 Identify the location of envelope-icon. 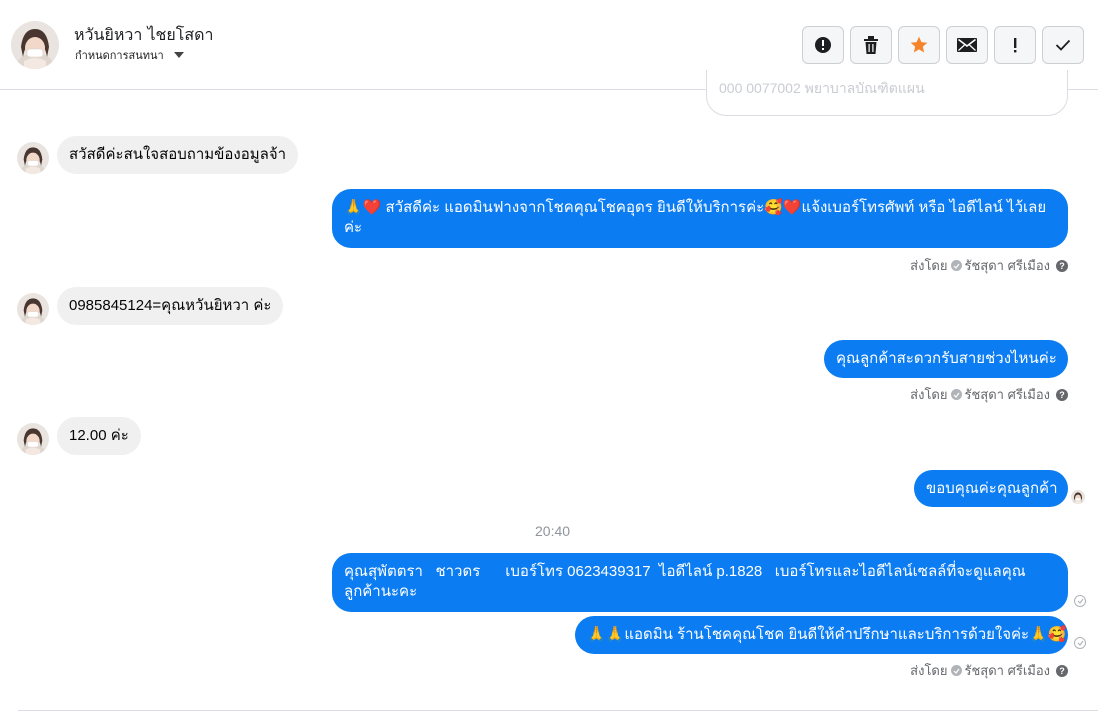
(967, 45).